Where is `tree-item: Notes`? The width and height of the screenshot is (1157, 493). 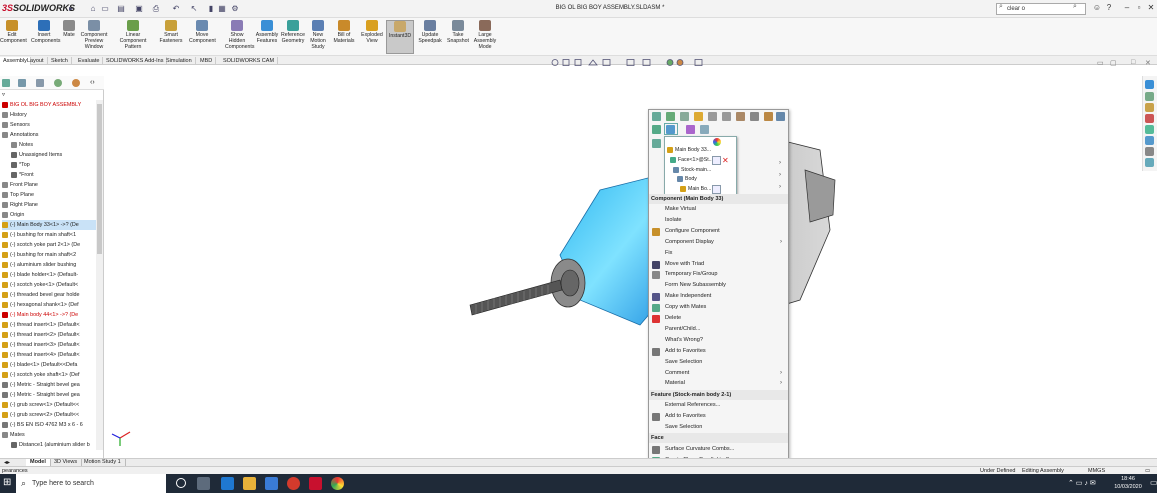 tree-item: Notes is located at coordinates (59, 145).